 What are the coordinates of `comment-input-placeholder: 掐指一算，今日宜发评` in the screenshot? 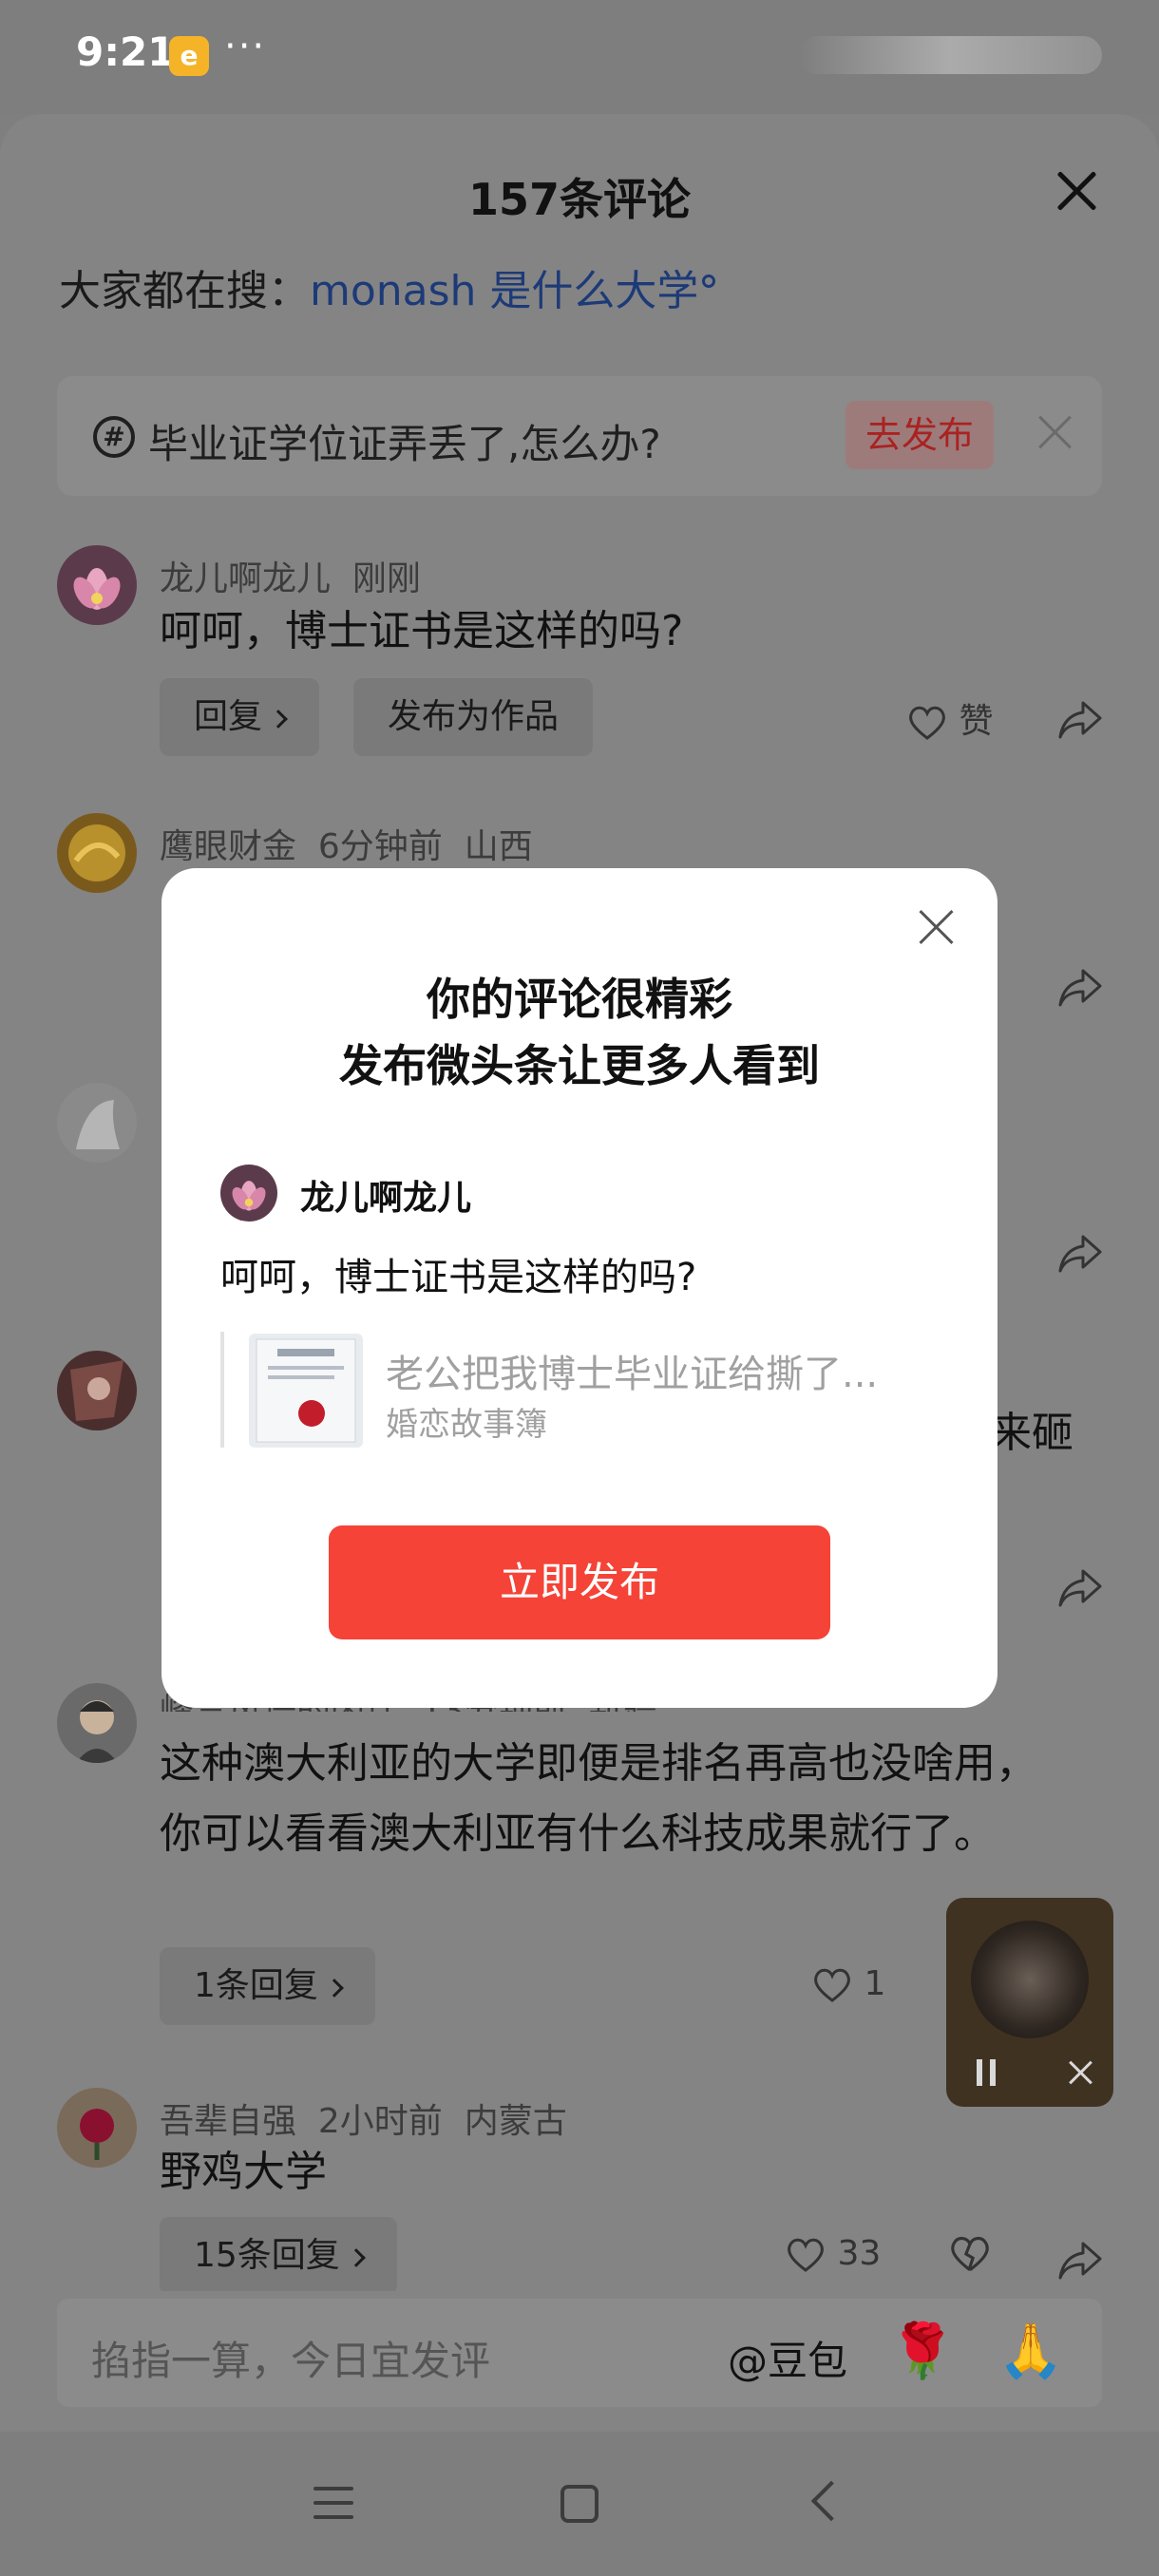 It's located at (291, 2361).